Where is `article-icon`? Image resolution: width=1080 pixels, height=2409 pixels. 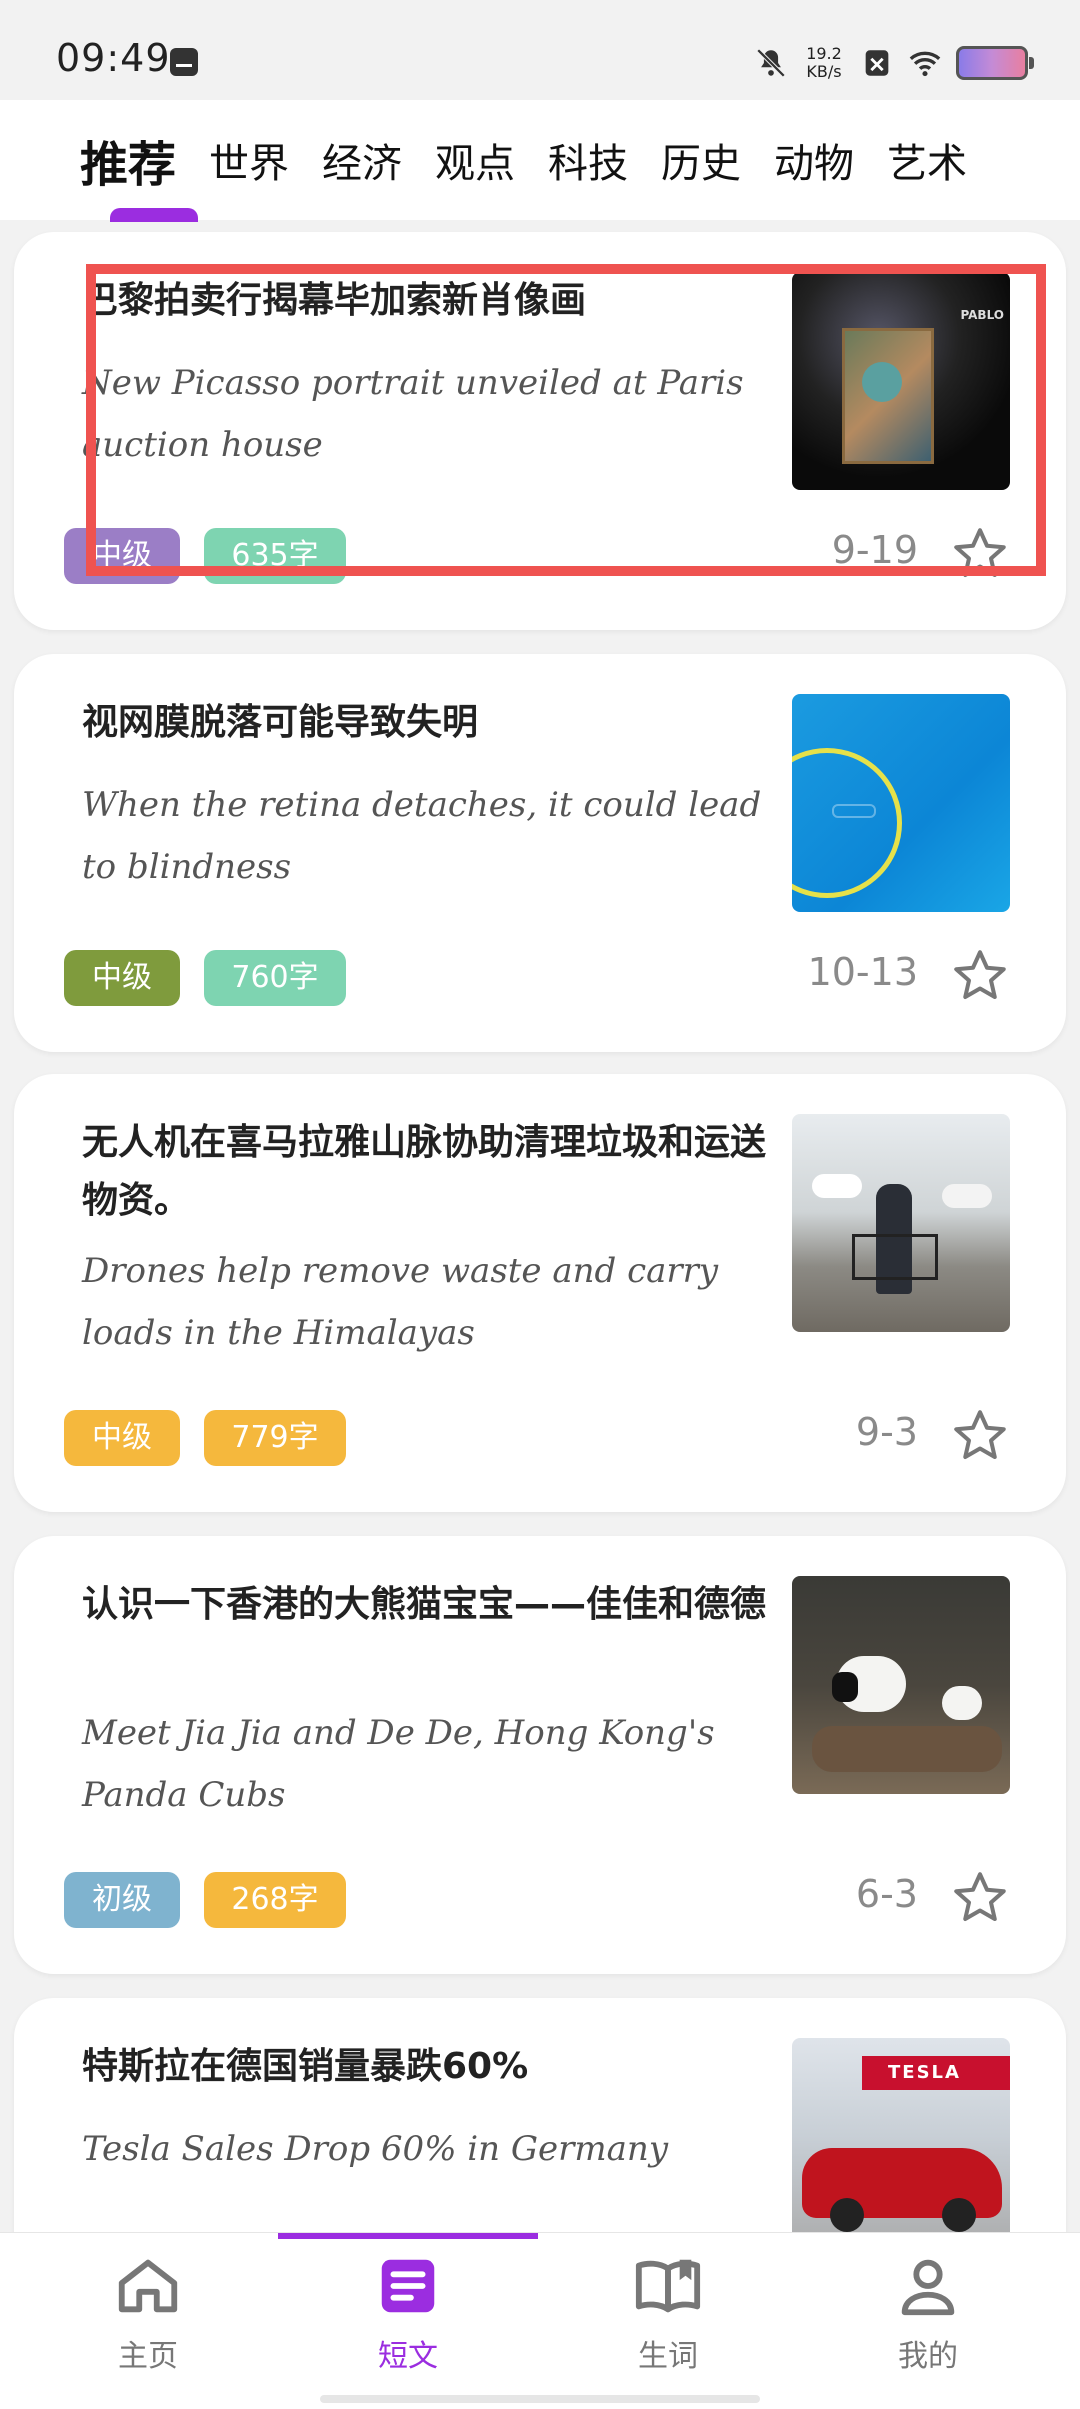 article-icon is located at coordinates (408, 2286).